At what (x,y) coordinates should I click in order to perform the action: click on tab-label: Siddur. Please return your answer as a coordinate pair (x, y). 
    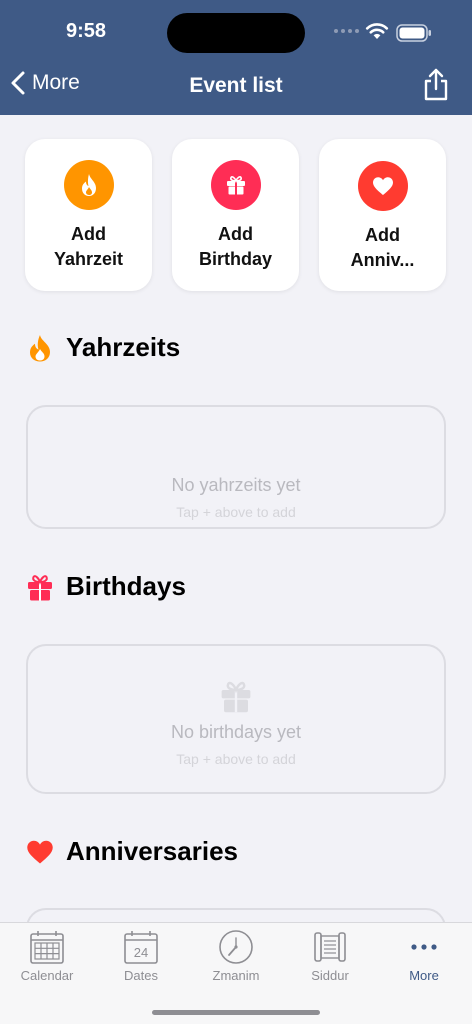
    Looking at the image, I should click on (330, 975).